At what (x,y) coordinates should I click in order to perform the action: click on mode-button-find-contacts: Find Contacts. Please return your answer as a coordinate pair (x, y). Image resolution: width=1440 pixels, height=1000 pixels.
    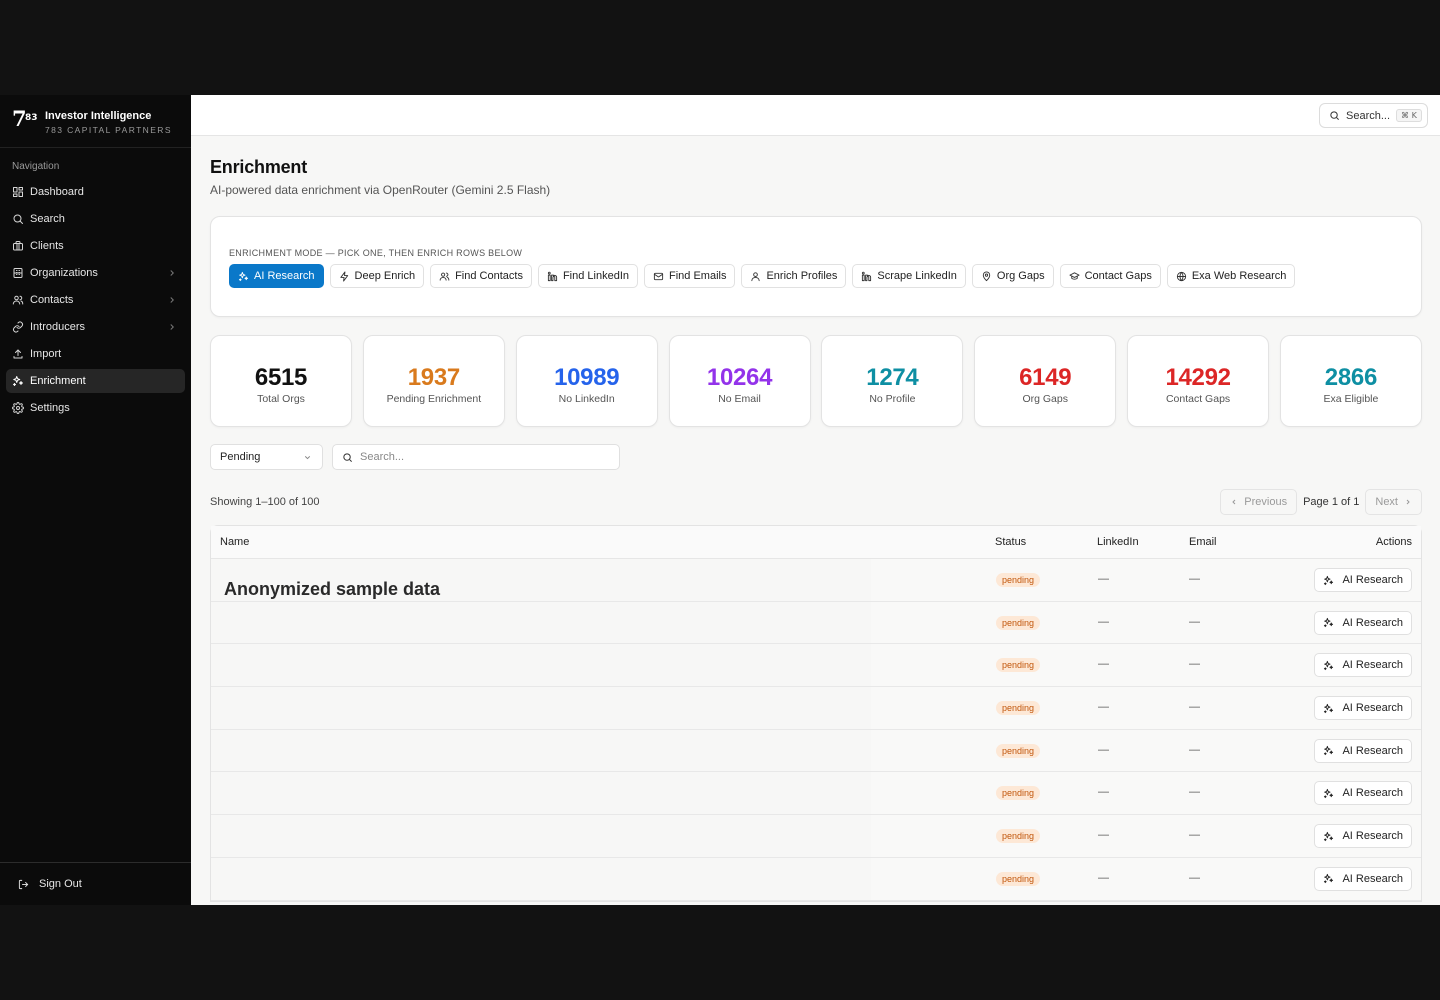
    Looking at the image, I should click on (481, 276).